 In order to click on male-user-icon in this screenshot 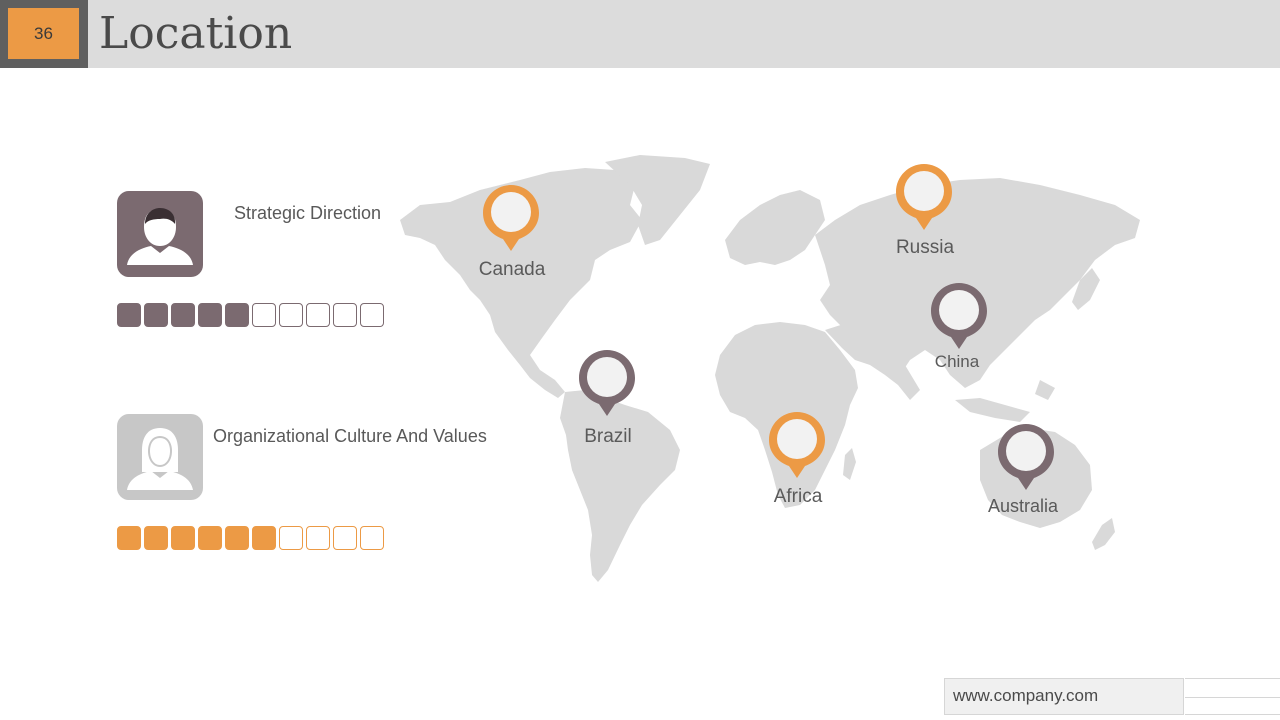, I will do `click(160, 234)`.